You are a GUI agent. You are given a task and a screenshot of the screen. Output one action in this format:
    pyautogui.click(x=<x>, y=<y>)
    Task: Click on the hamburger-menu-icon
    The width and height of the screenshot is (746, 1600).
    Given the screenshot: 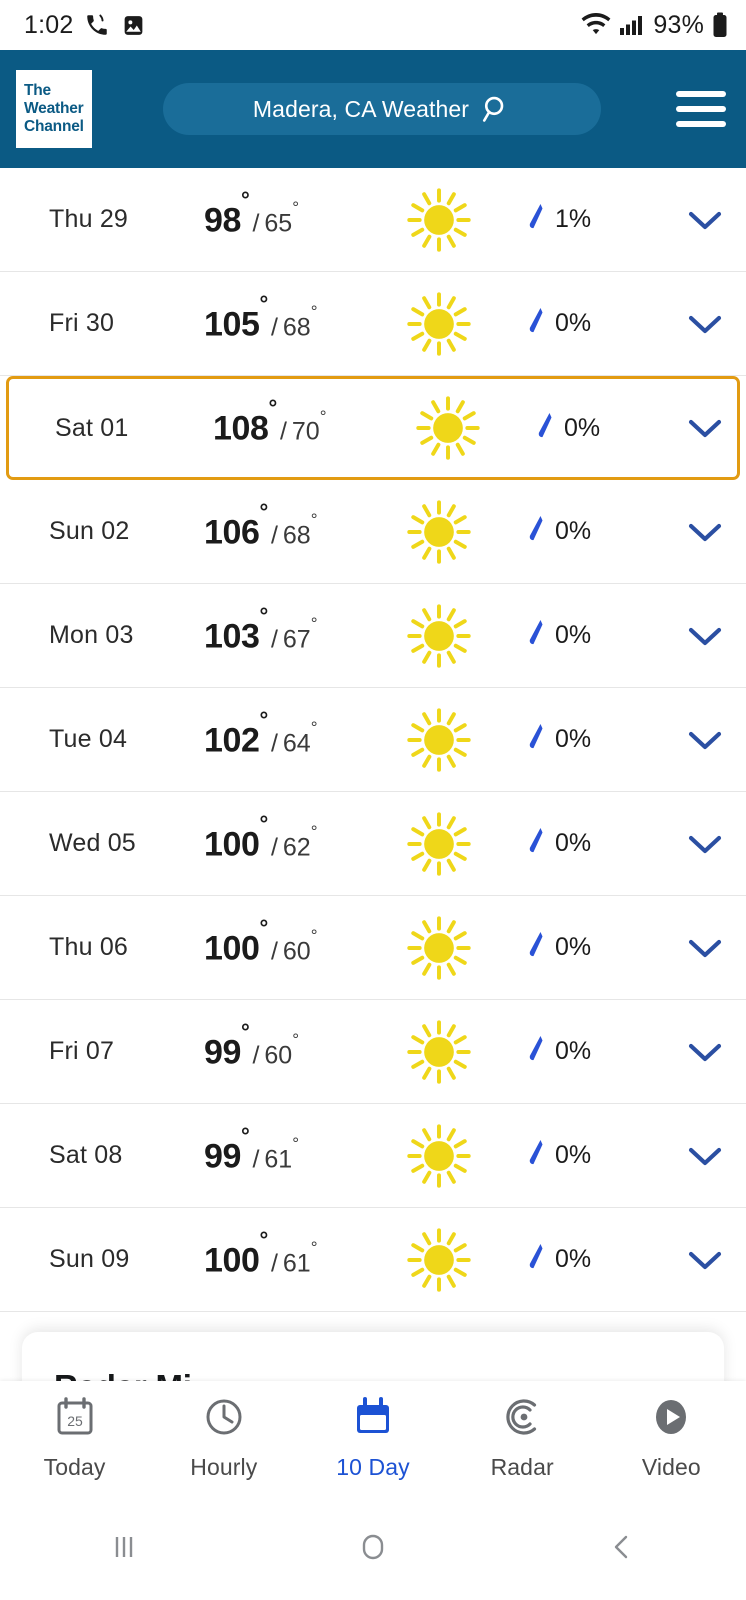 What is the action you would take?
    pyautogui.click(x=701, y=109)
    